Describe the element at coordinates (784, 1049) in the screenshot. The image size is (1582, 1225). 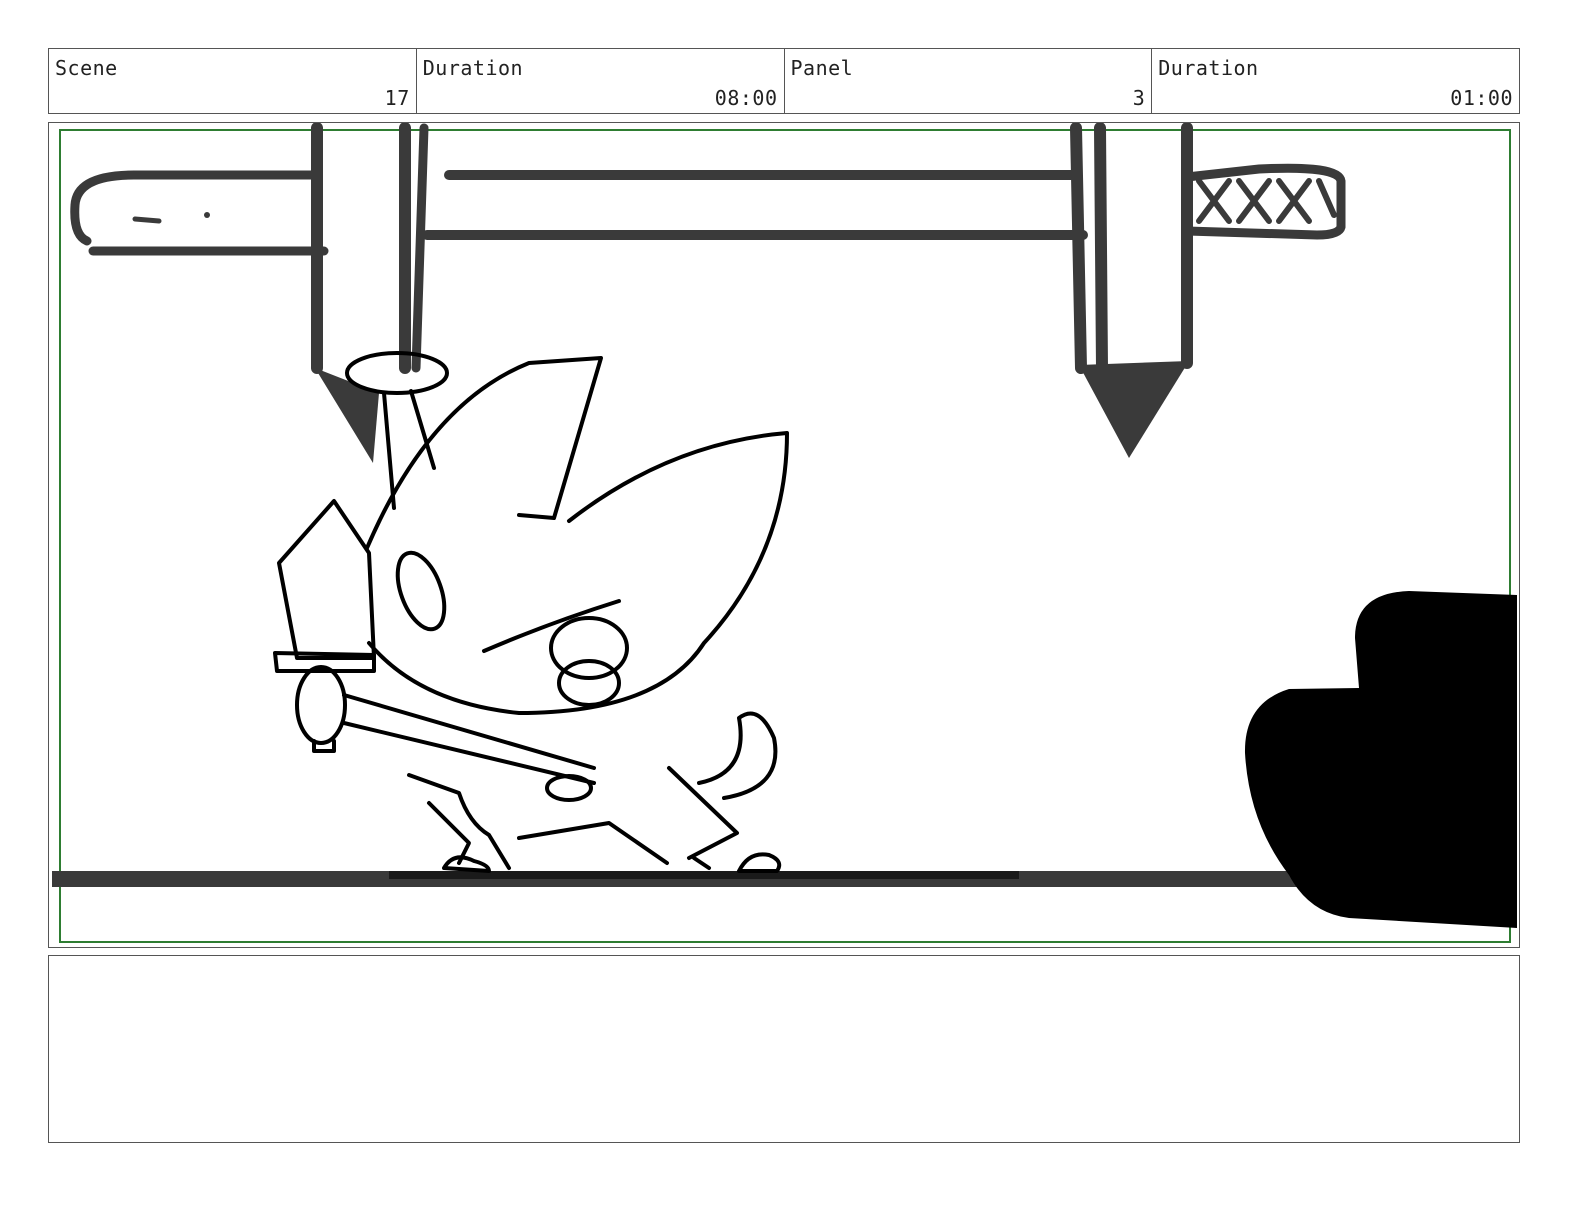
I see `panel-notes` at that location.